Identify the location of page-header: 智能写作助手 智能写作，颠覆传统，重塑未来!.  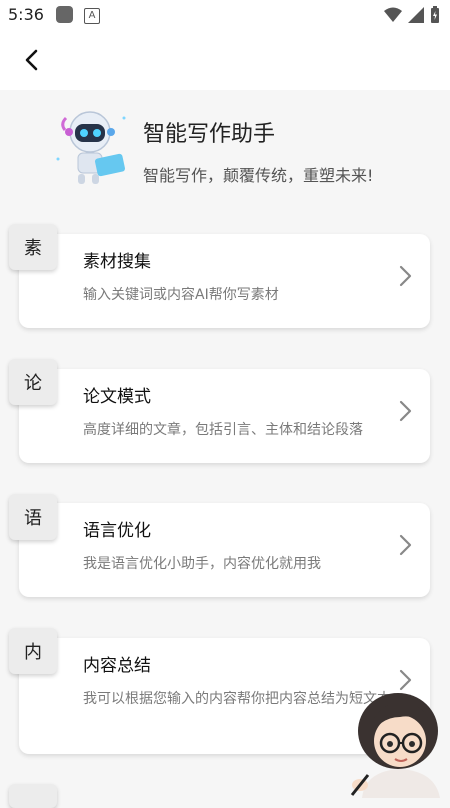
(225, 147).